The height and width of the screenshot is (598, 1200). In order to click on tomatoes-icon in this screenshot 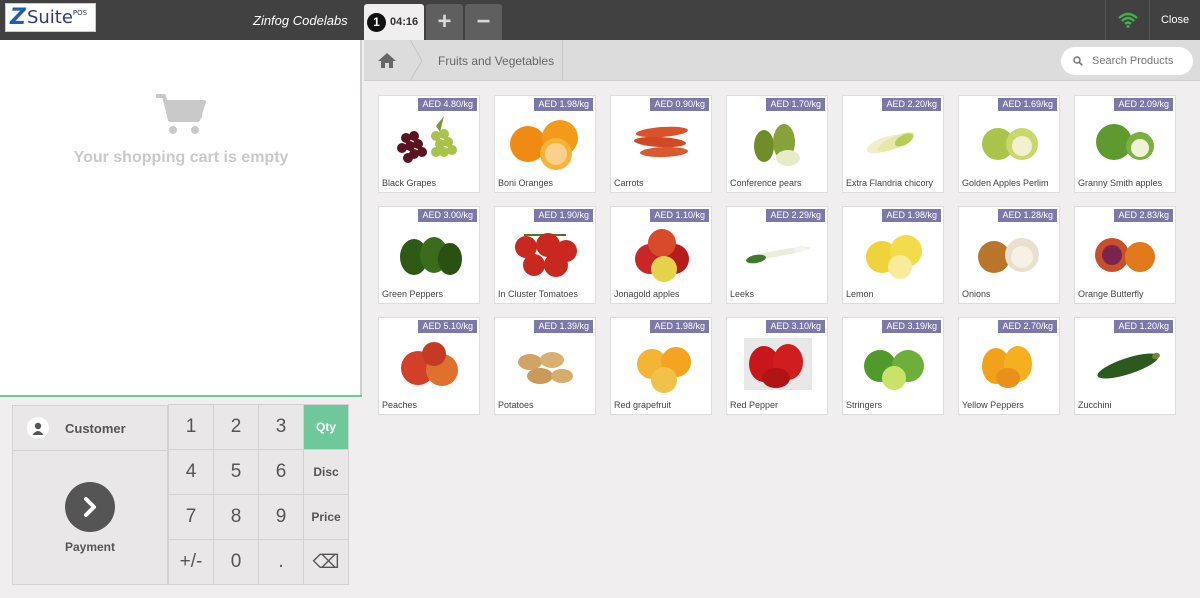, I will do `click(546, 255)`.